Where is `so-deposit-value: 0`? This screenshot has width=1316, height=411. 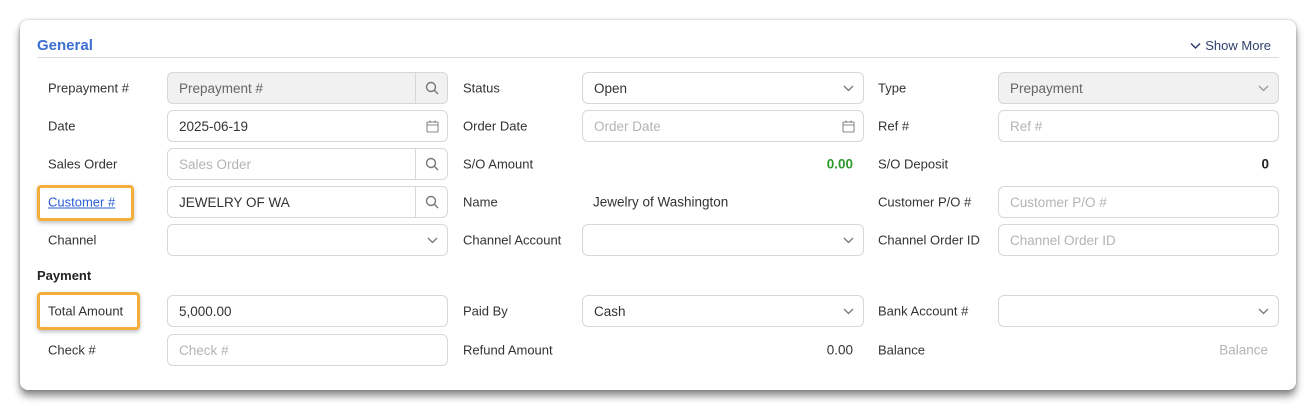
so-deposit-value: 0 is located at coordinates (1265, 164).